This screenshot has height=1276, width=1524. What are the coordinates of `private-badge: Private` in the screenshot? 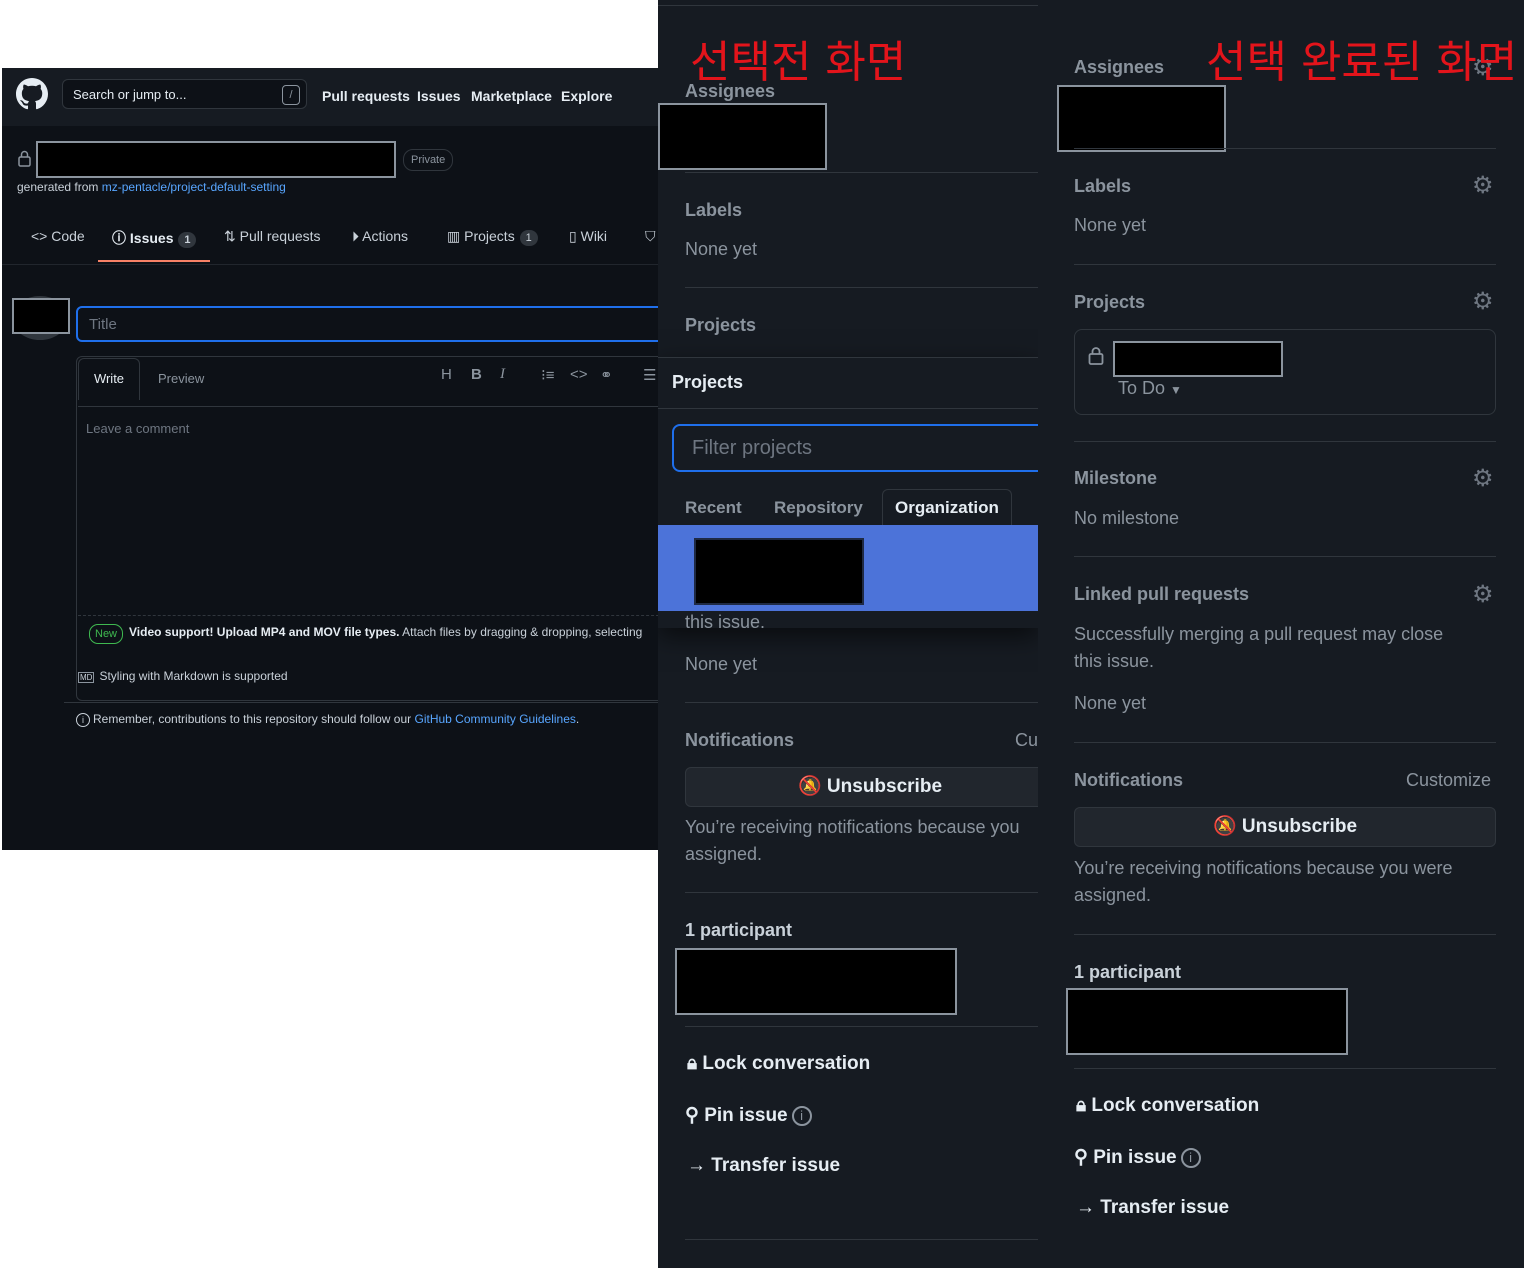 It's located at (428, 160).